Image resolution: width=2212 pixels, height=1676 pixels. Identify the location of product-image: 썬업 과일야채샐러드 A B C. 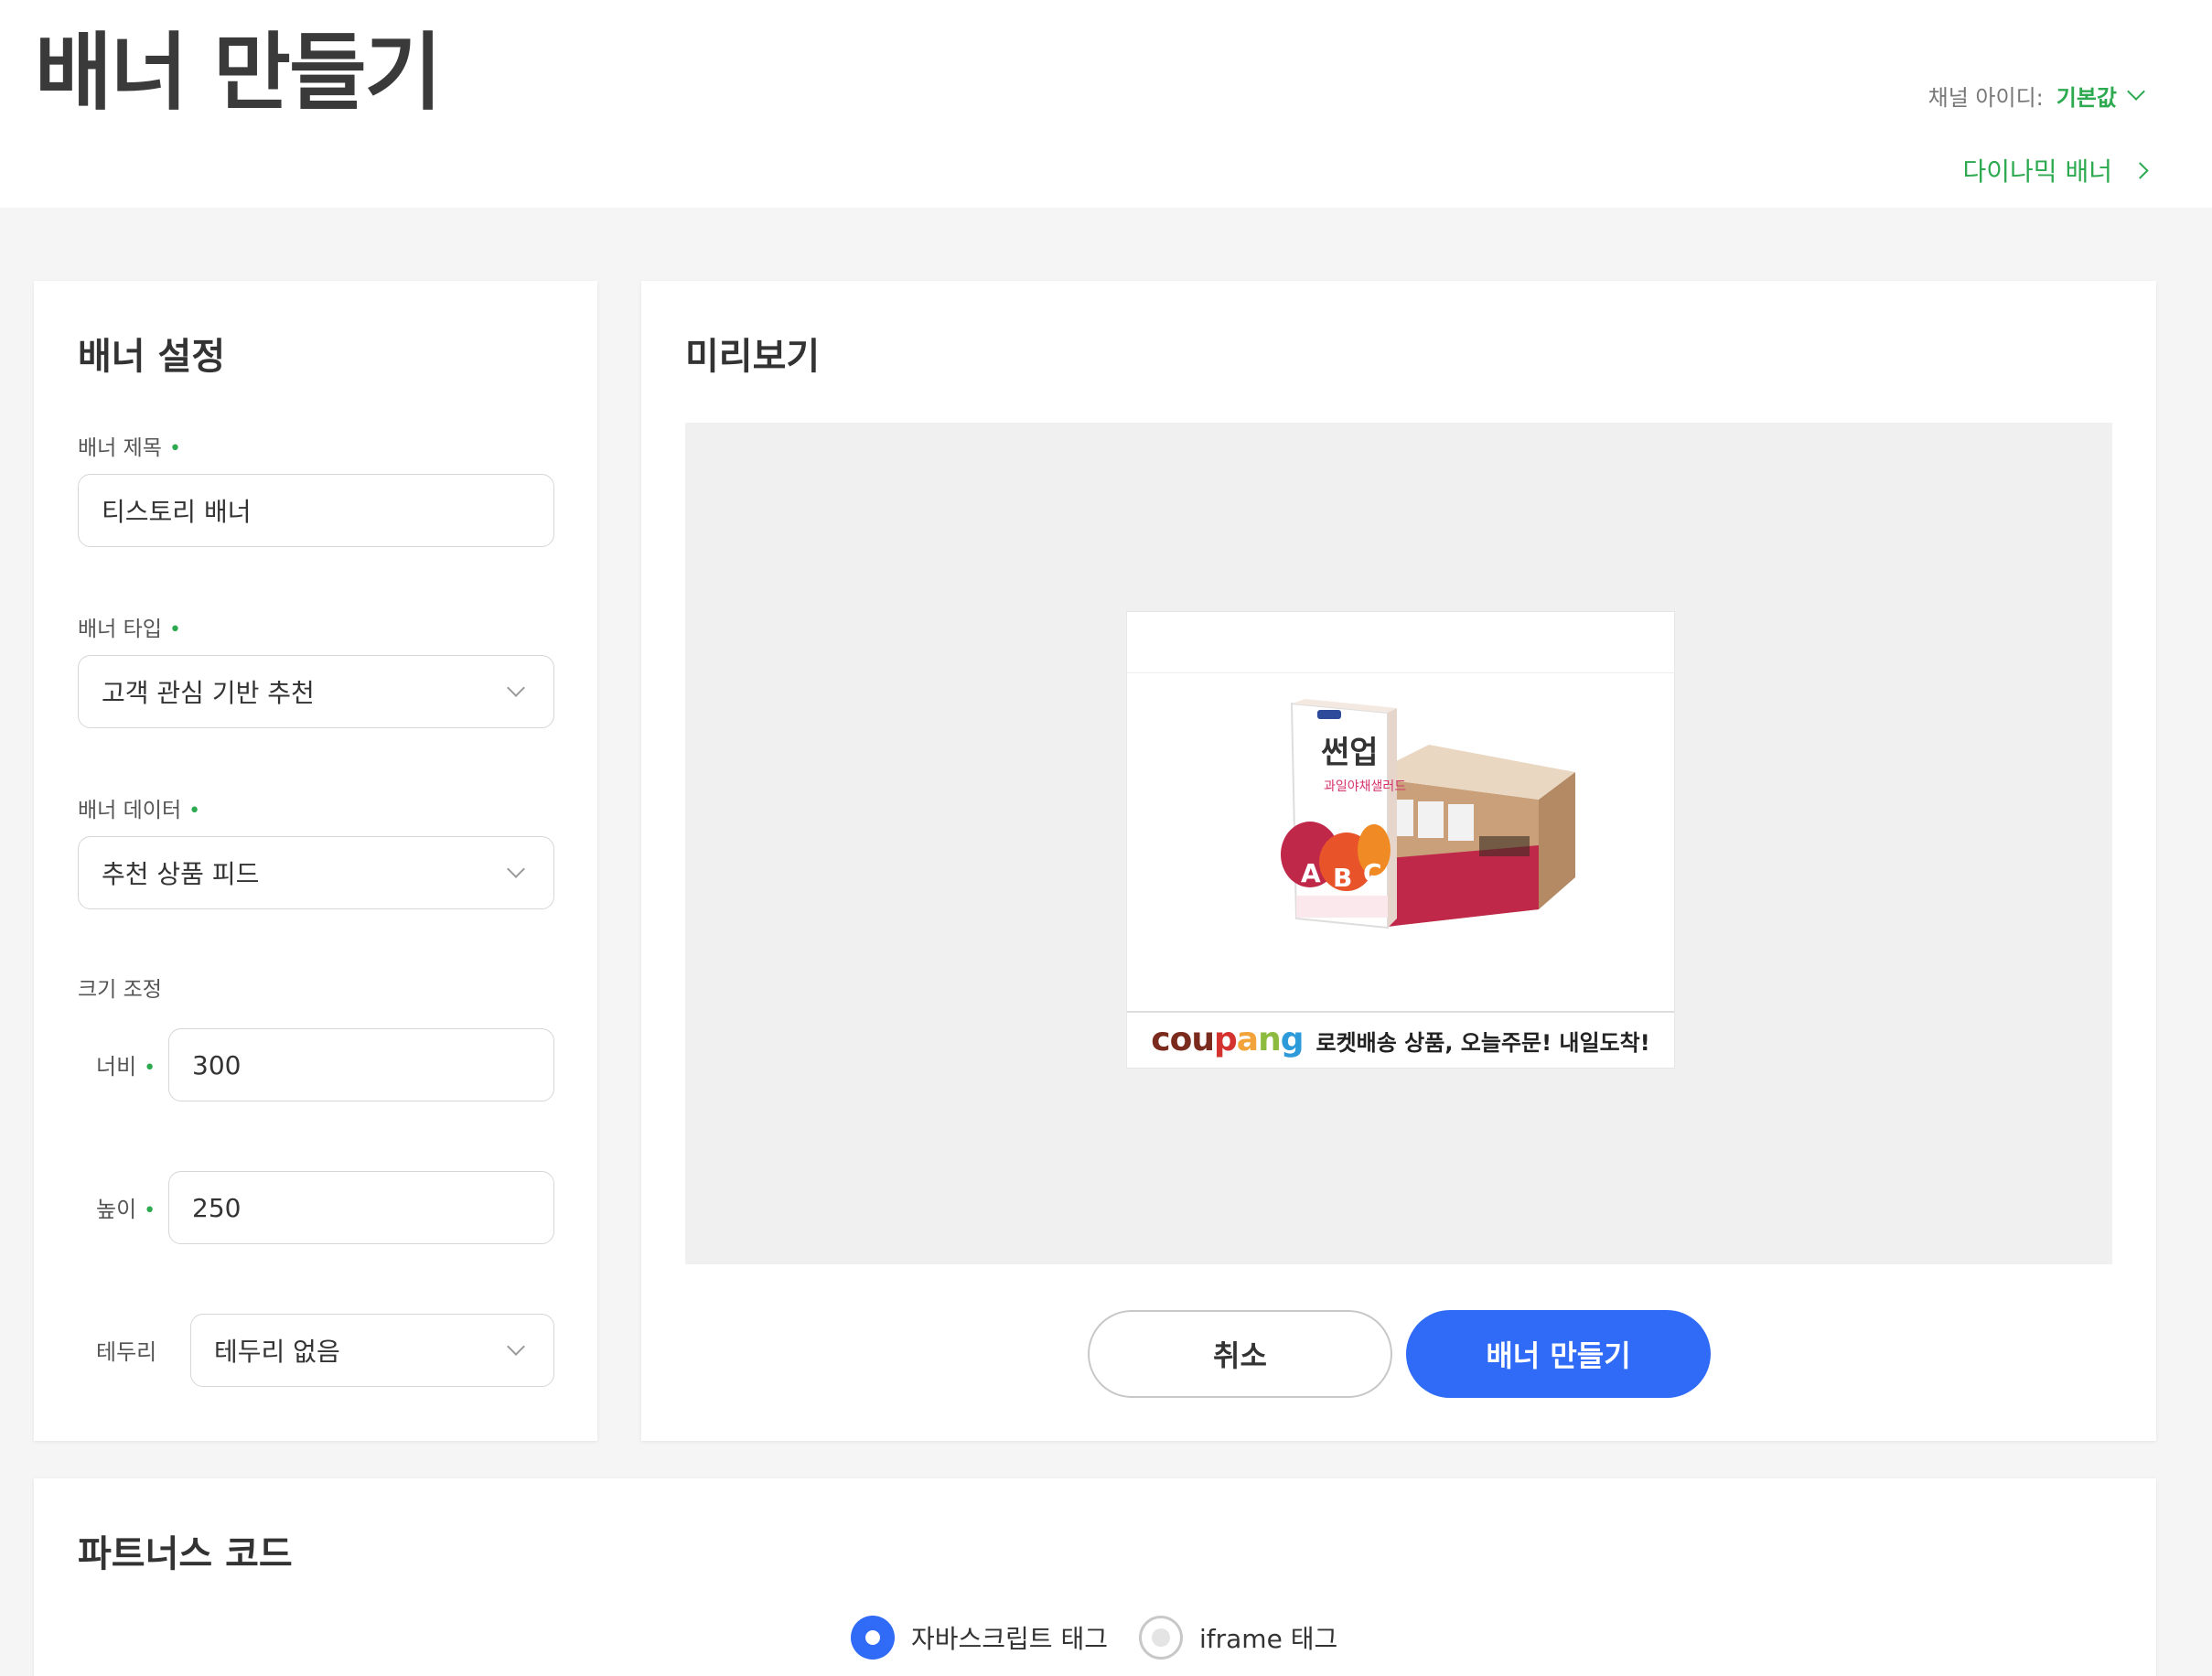
(1428, 814).